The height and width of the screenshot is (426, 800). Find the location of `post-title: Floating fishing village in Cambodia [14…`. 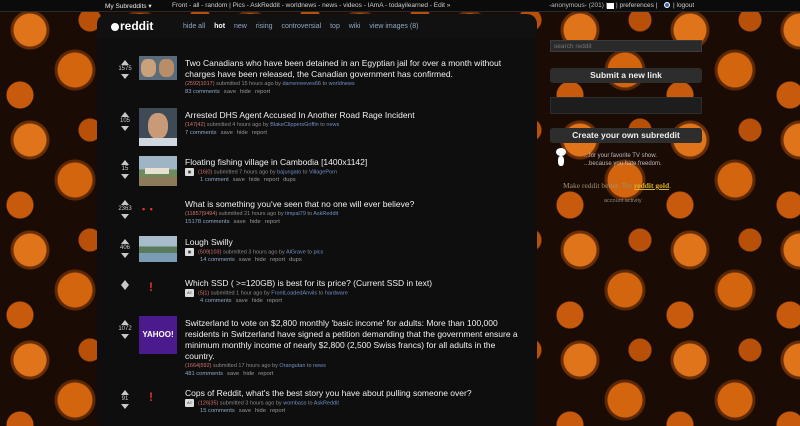

post-title: Floating fishing village in Cambodia [14… is located at coordinates (355, 162).